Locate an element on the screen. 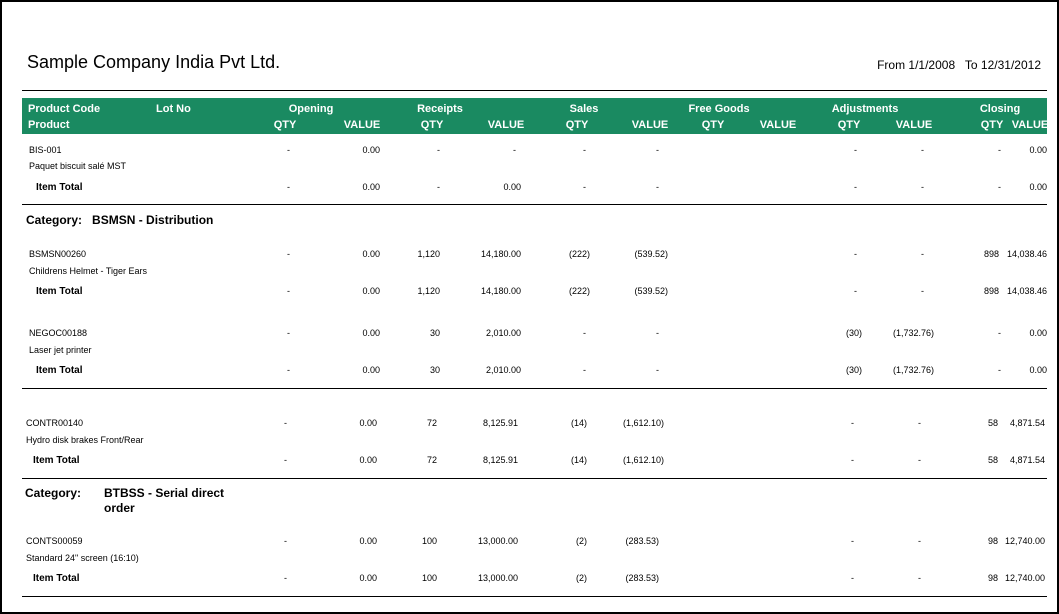 This screenshot has width=1059, height=614. receipts-qty: 30 is located at coordinates (434, 333).